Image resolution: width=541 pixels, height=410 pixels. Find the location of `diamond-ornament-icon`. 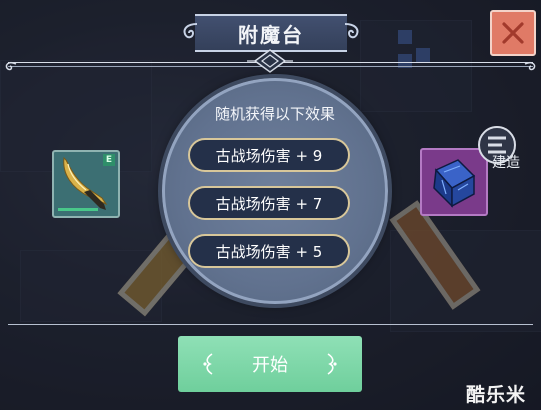

diamond-ornament-icon is located at coordinates (270, 61).